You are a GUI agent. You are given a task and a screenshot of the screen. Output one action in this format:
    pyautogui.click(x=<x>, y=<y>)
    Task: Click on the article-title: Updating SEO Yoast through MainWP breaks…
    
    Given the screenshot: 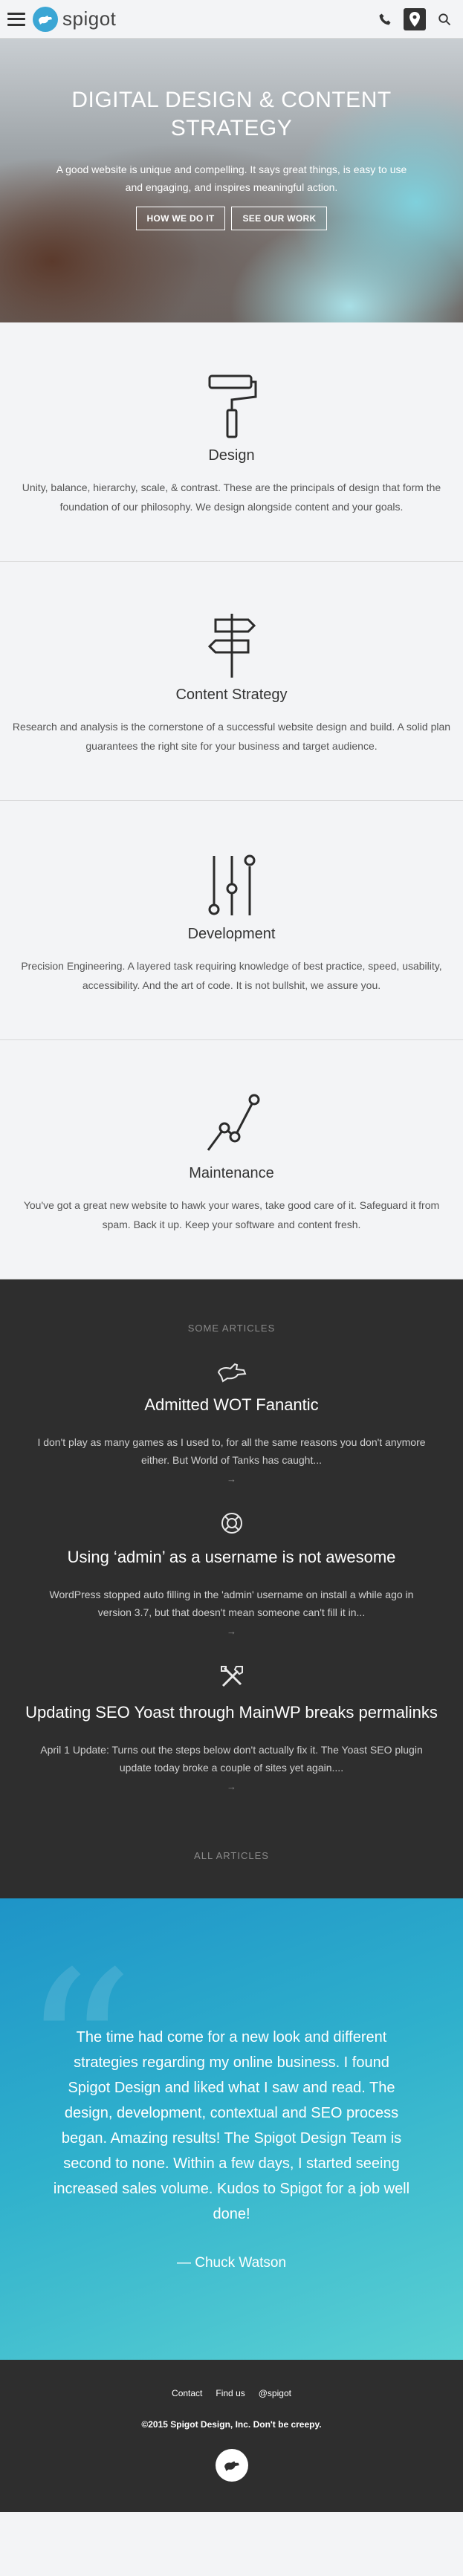 What is the action you would take?
    pyautogui.click(x=231, y=1712)
    